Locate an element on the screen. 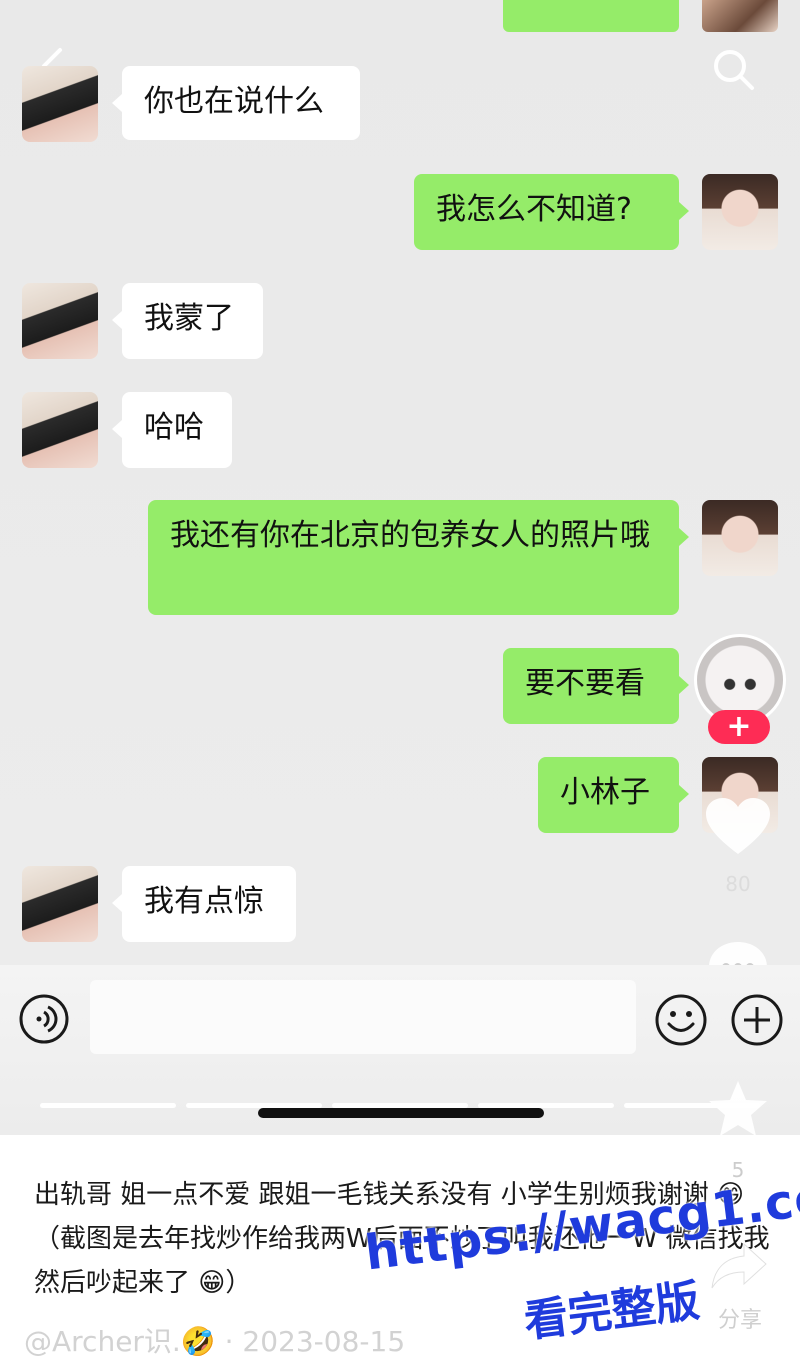 Image resolution: width=800 pixels, height=1360 pixels. outgoing-message: 我还有你在北京的包养女人的照片哦 is located at coordinates (418, 557).